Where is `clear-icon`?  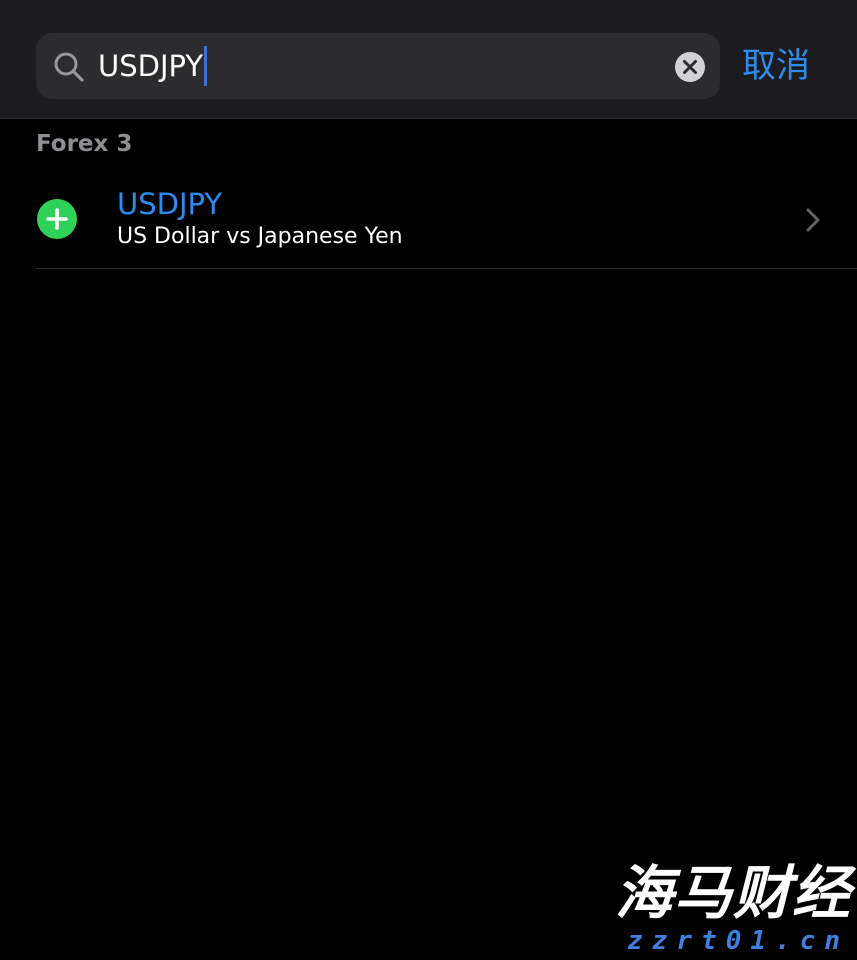 clear-icon is located at coordinates (690, 67).